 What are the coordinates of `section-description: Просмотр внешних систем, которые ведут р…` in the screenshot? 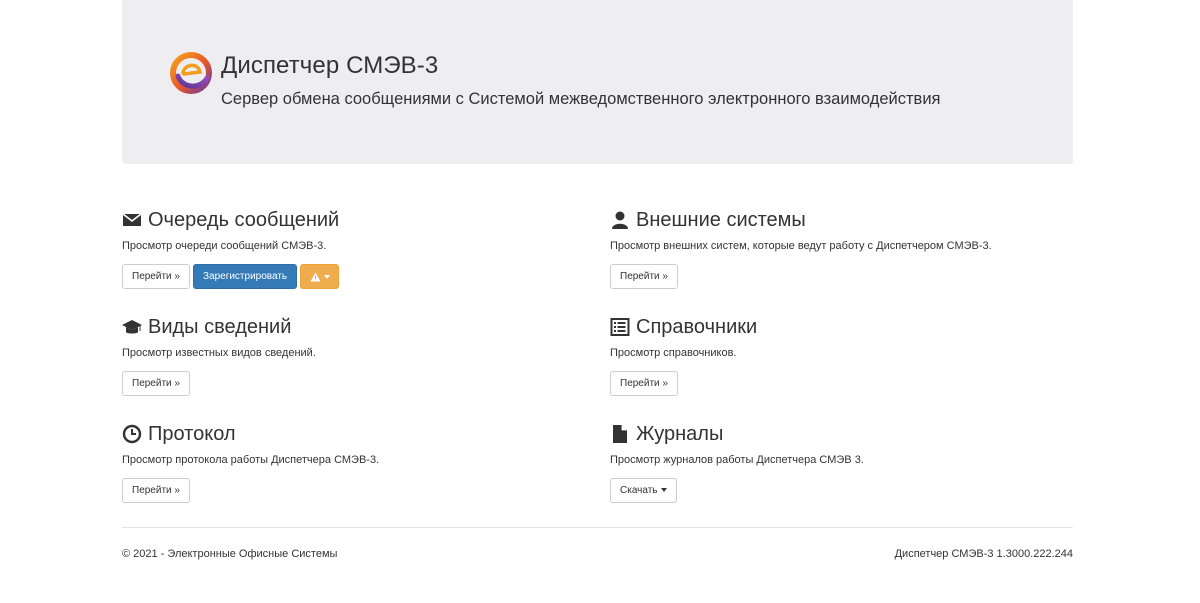 It's located at (801, 246).